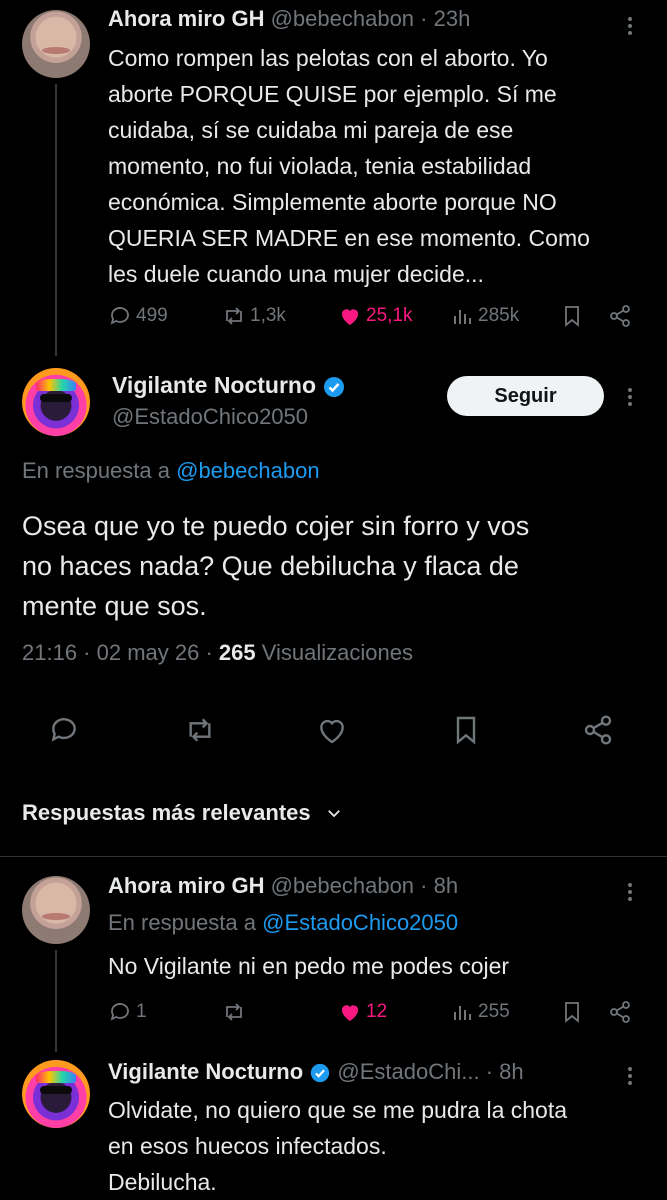 Image resolution: width=667 pixels, height=1200 pixels. Describe the element at coordinates (148, 652) in the screenshot. I see `tweet-date: 02 may 26` at that location.